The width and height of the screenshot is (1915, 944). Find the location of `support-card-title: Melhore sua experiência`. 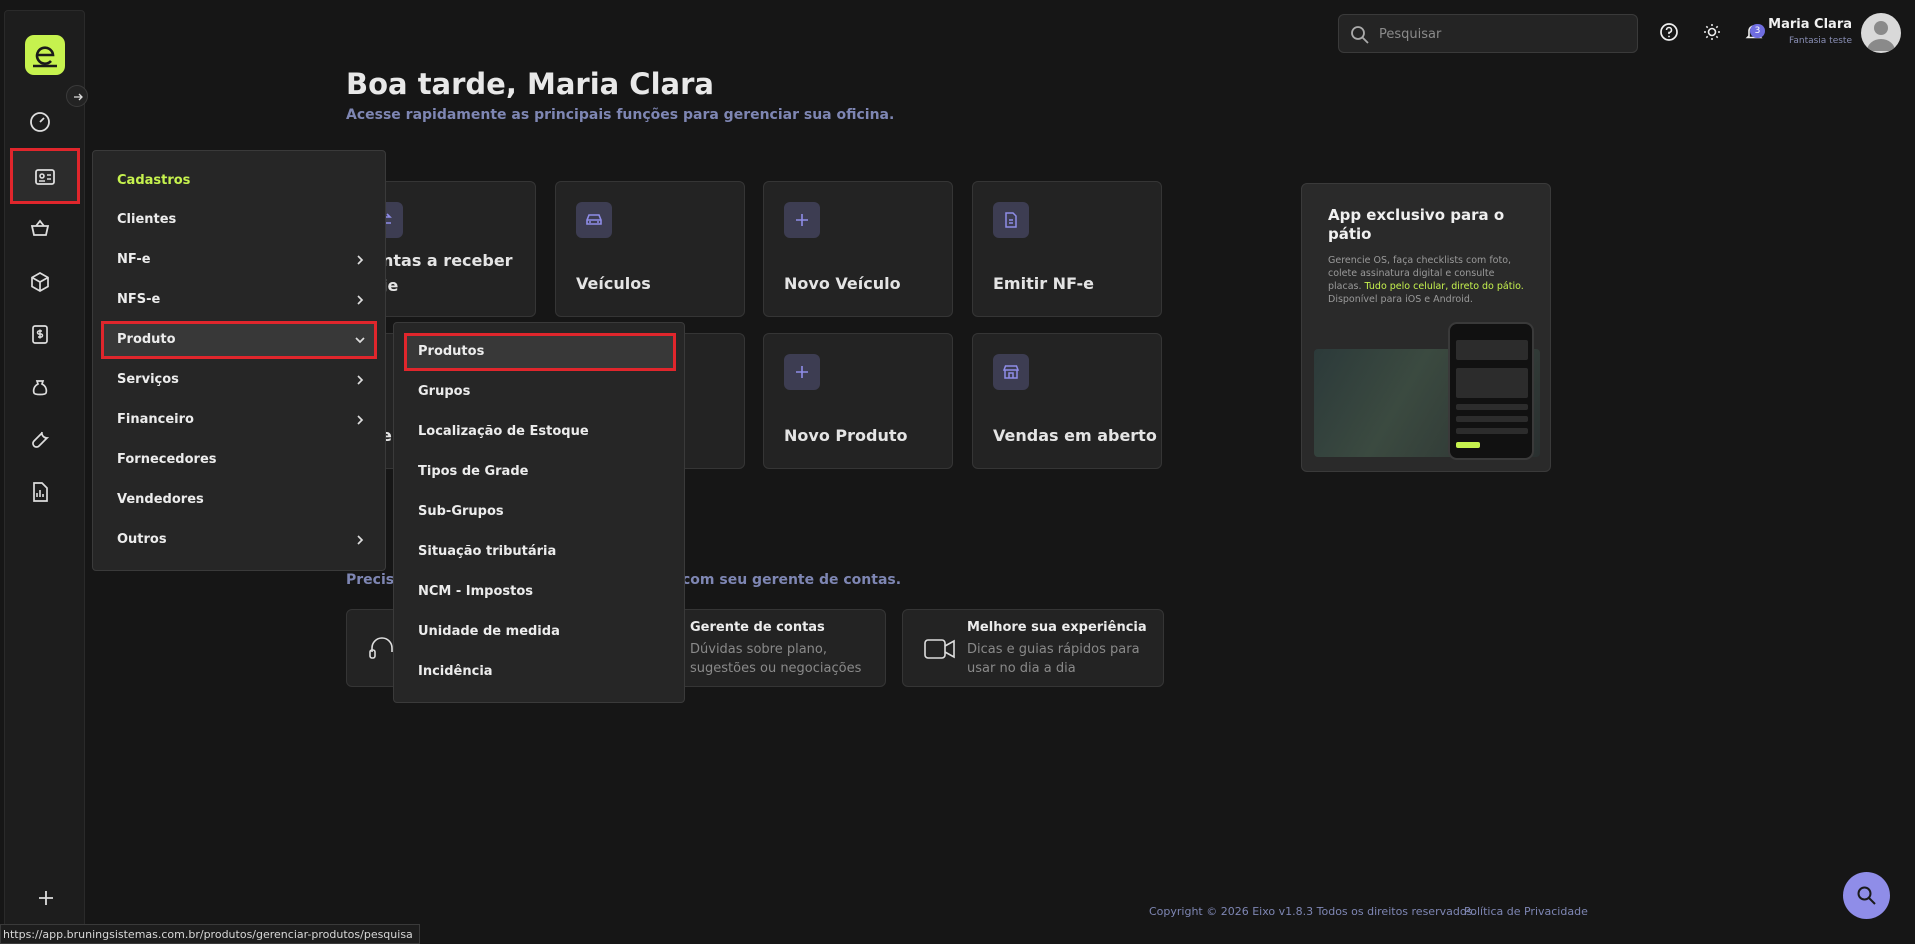

support-card-title: Melhore sua experiência is located at coordinates (1057, 627).